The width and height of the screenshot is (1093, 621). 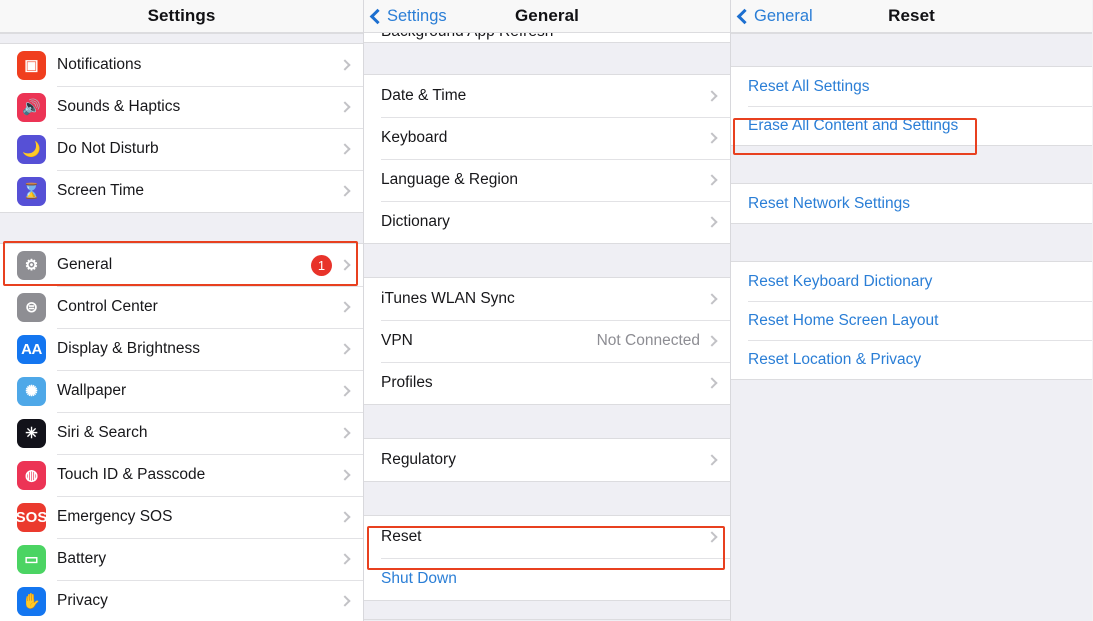 I want to click on icon-glyph: ▭, so click(x=31, y=559).